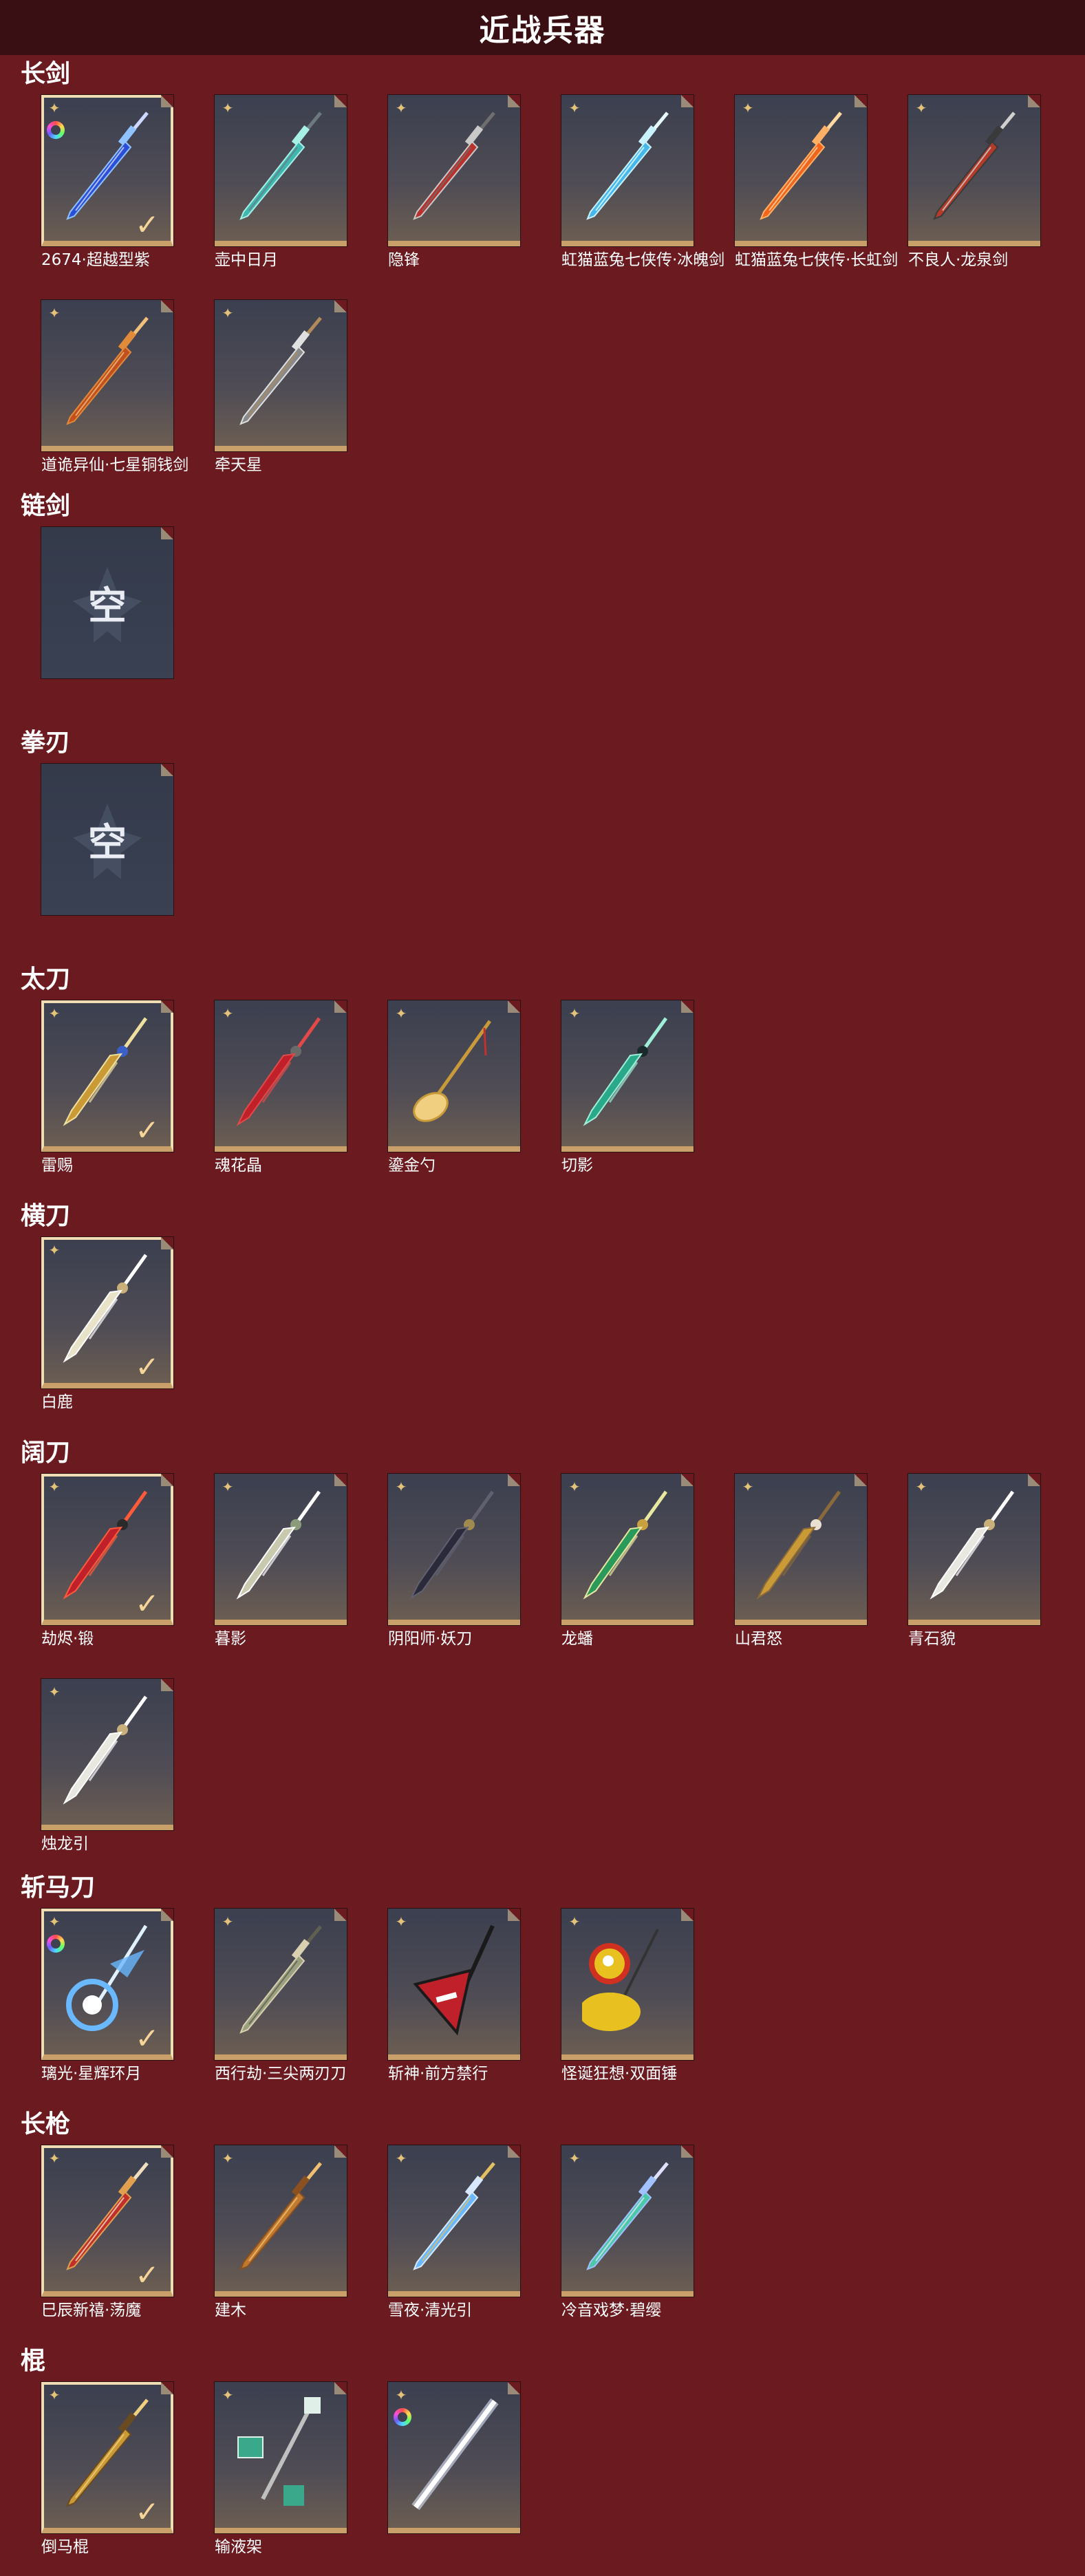  I want to click on weapon-card: ✦ 雪夜·清光引, so click(454, 2232).